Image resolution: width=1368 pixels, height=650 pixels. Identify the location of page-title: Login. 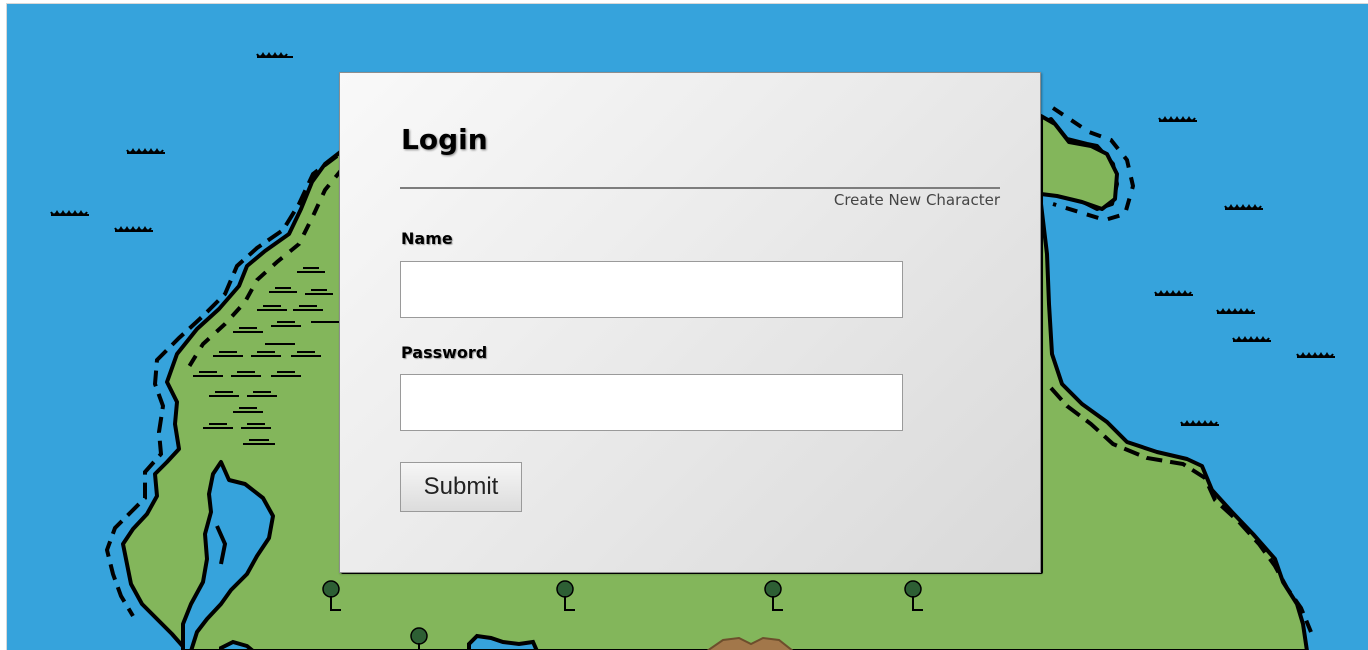
(444, 139).